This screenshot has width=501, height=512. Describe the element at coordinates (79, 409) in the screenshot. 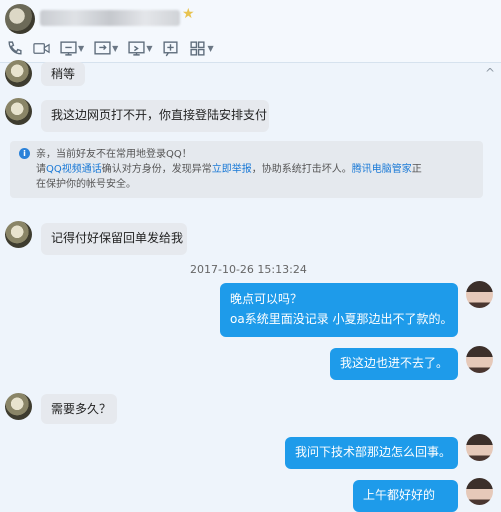

I see `incoming-message: 需要多久？` at that location.